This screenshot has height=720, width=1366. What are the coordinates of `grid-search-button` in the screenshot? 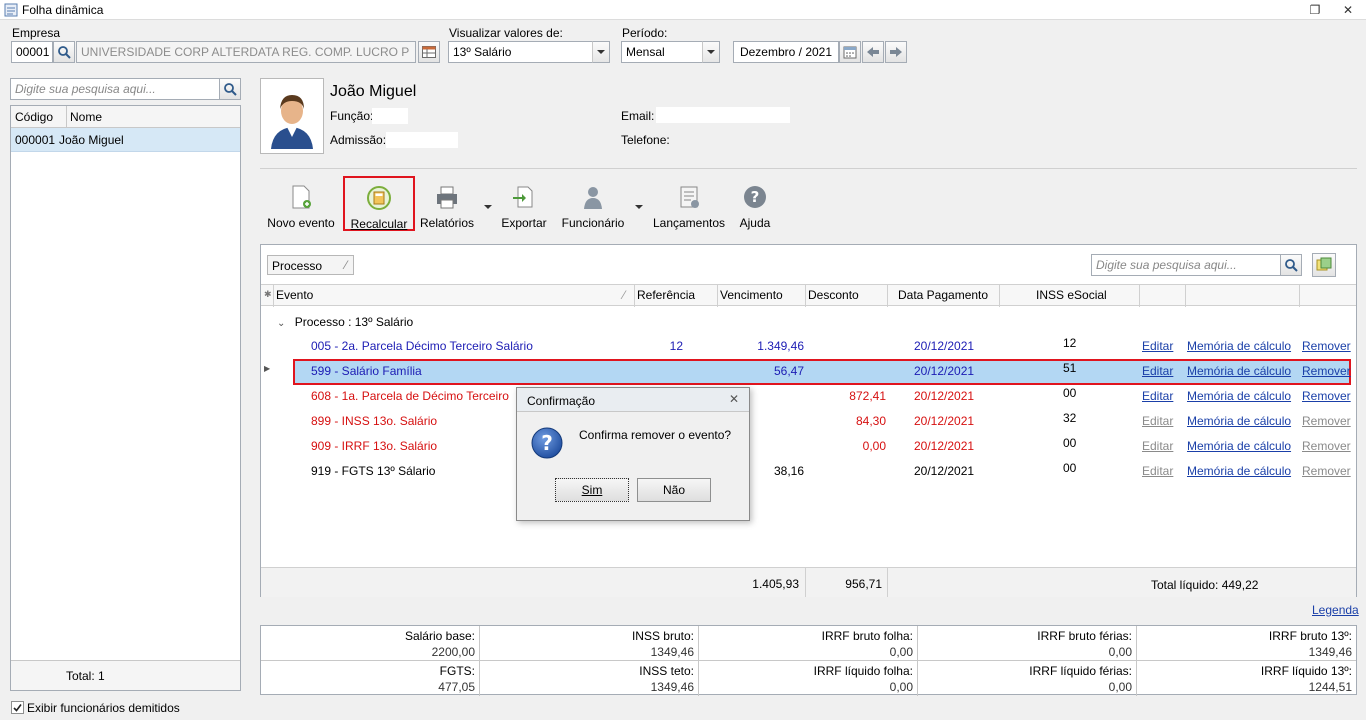 It's located at (1291, 265).